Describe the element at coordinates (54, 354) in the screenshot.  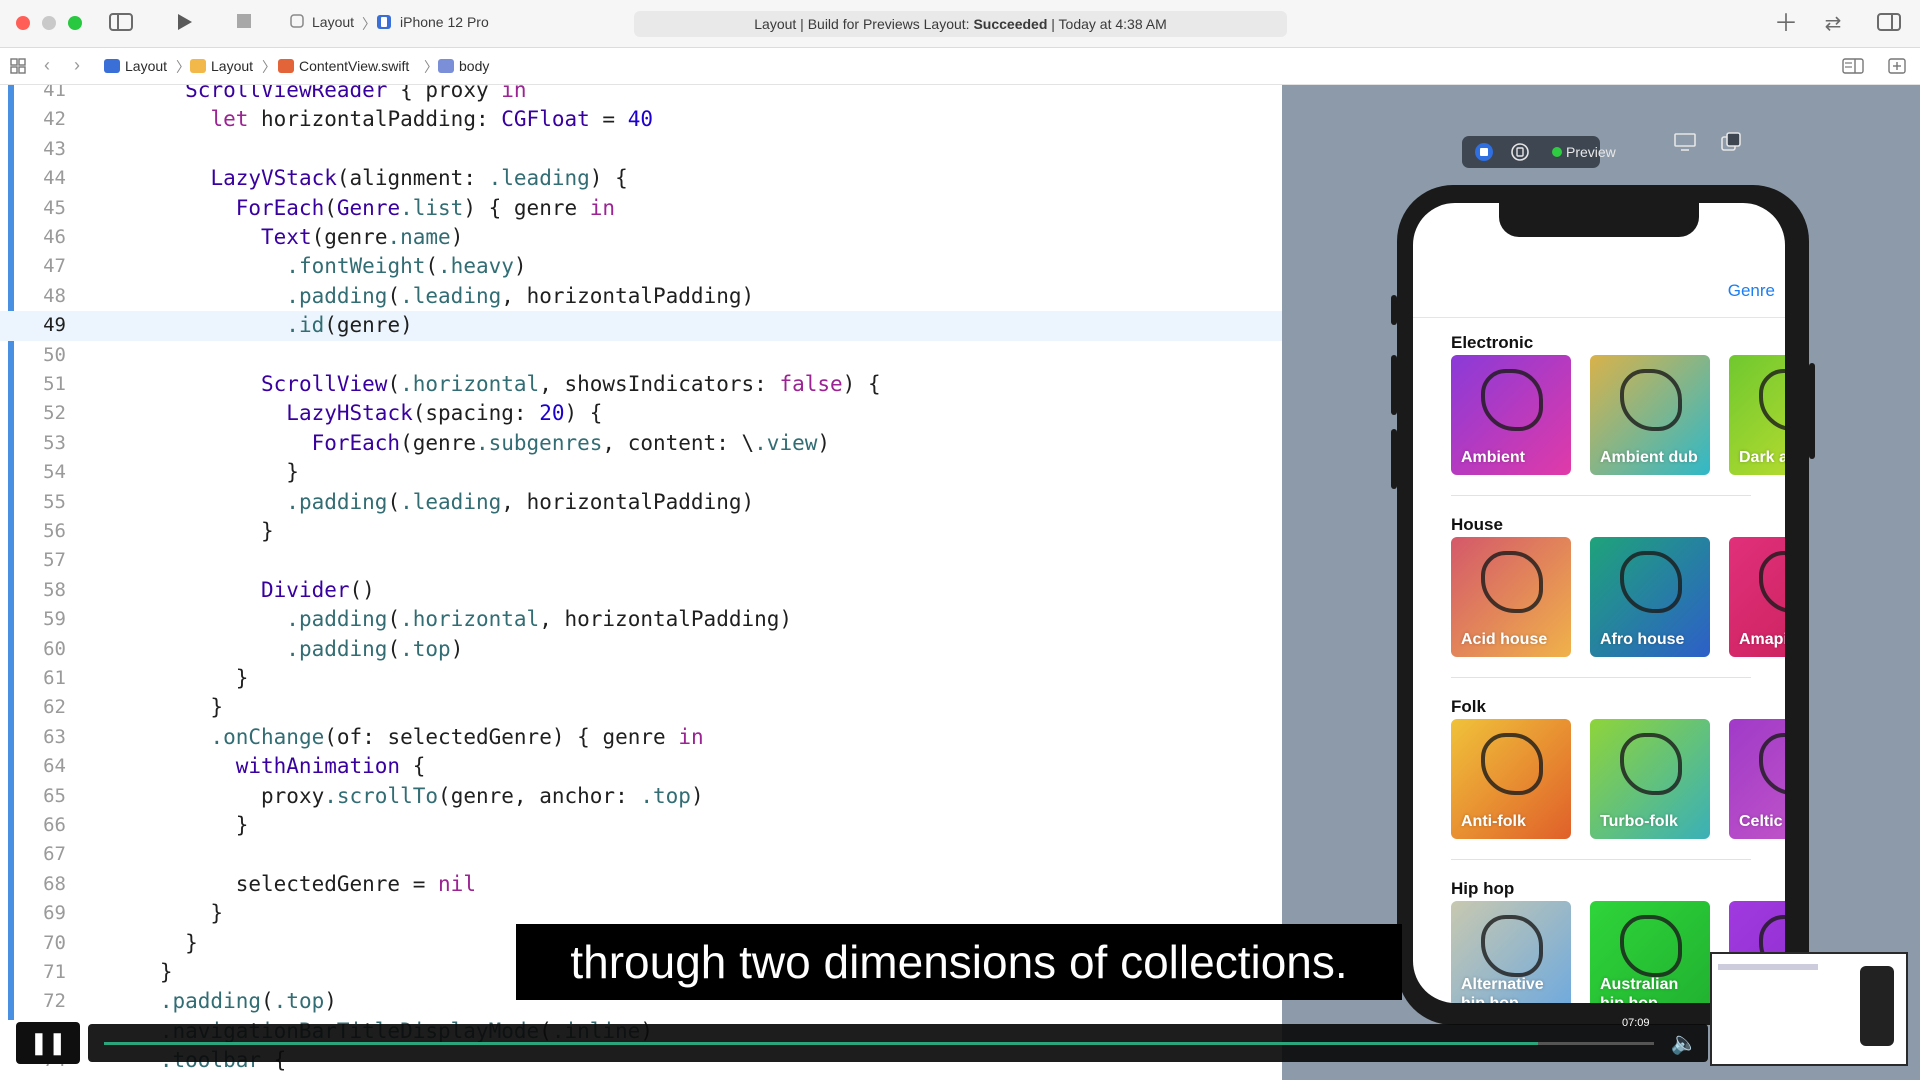
I see `line-number: 50` at that location.